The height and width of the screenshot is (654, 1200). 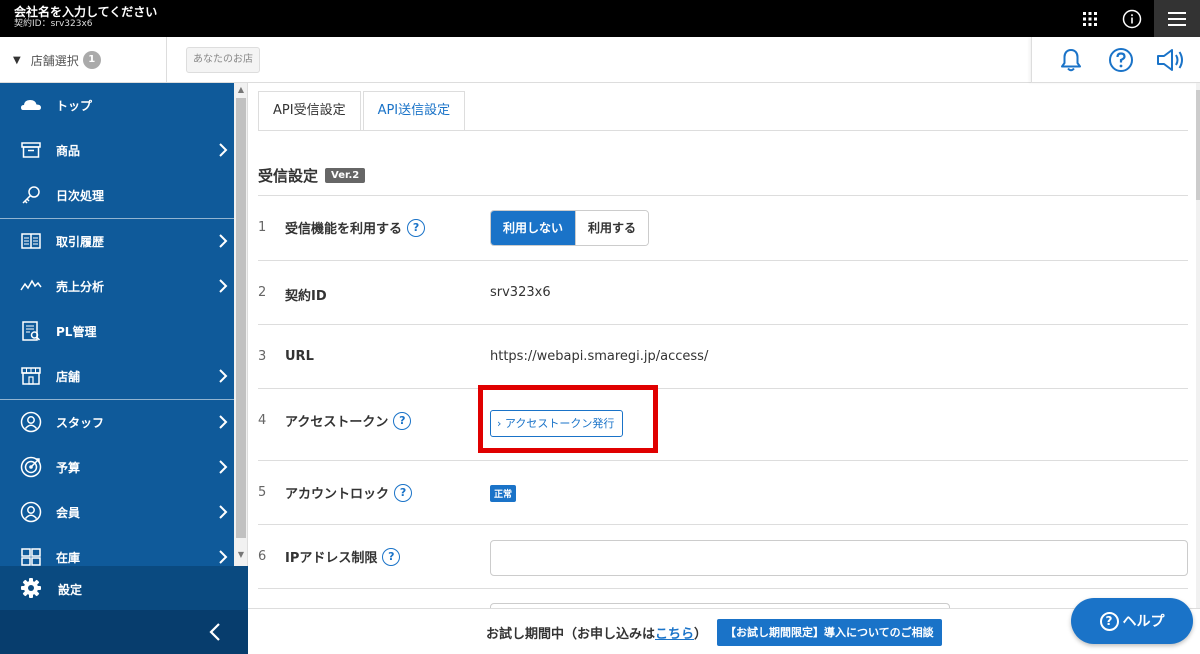 I want to click on store-count-badge: 1, so click(x=91, y=60).